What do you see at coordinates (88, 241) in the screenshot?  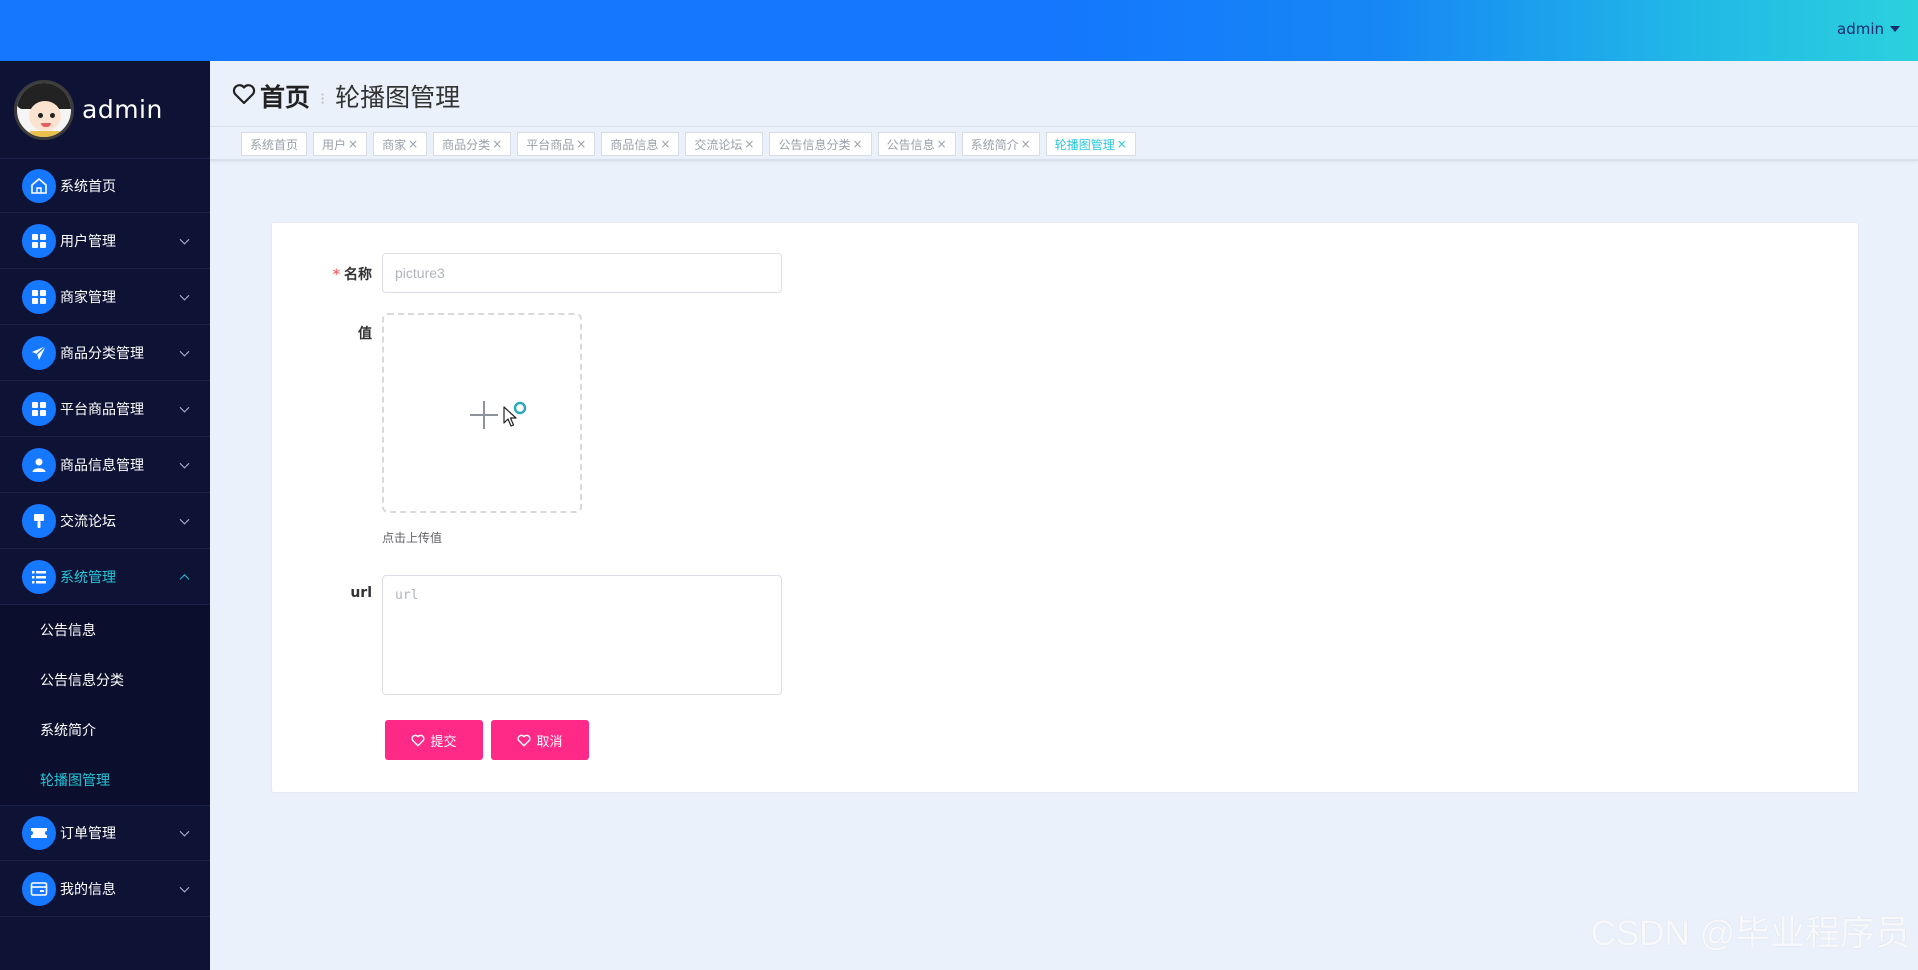 I see `sidebar-item-label: 用户管理` at bounding box center [88, 241].